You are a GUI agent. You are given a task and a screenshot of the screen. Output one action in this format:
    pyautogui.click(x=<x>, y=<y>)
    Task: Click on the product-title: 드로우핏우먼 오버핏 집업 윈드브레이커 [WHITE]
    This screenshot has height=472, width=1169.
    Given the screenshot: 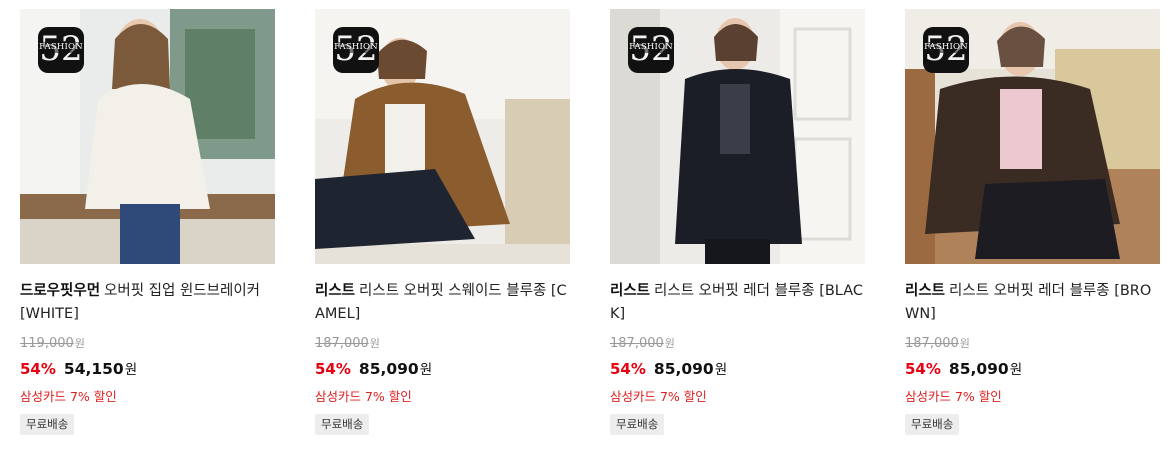 What is the action you would take?
    pyautogui.click(x=148, y=303)
    